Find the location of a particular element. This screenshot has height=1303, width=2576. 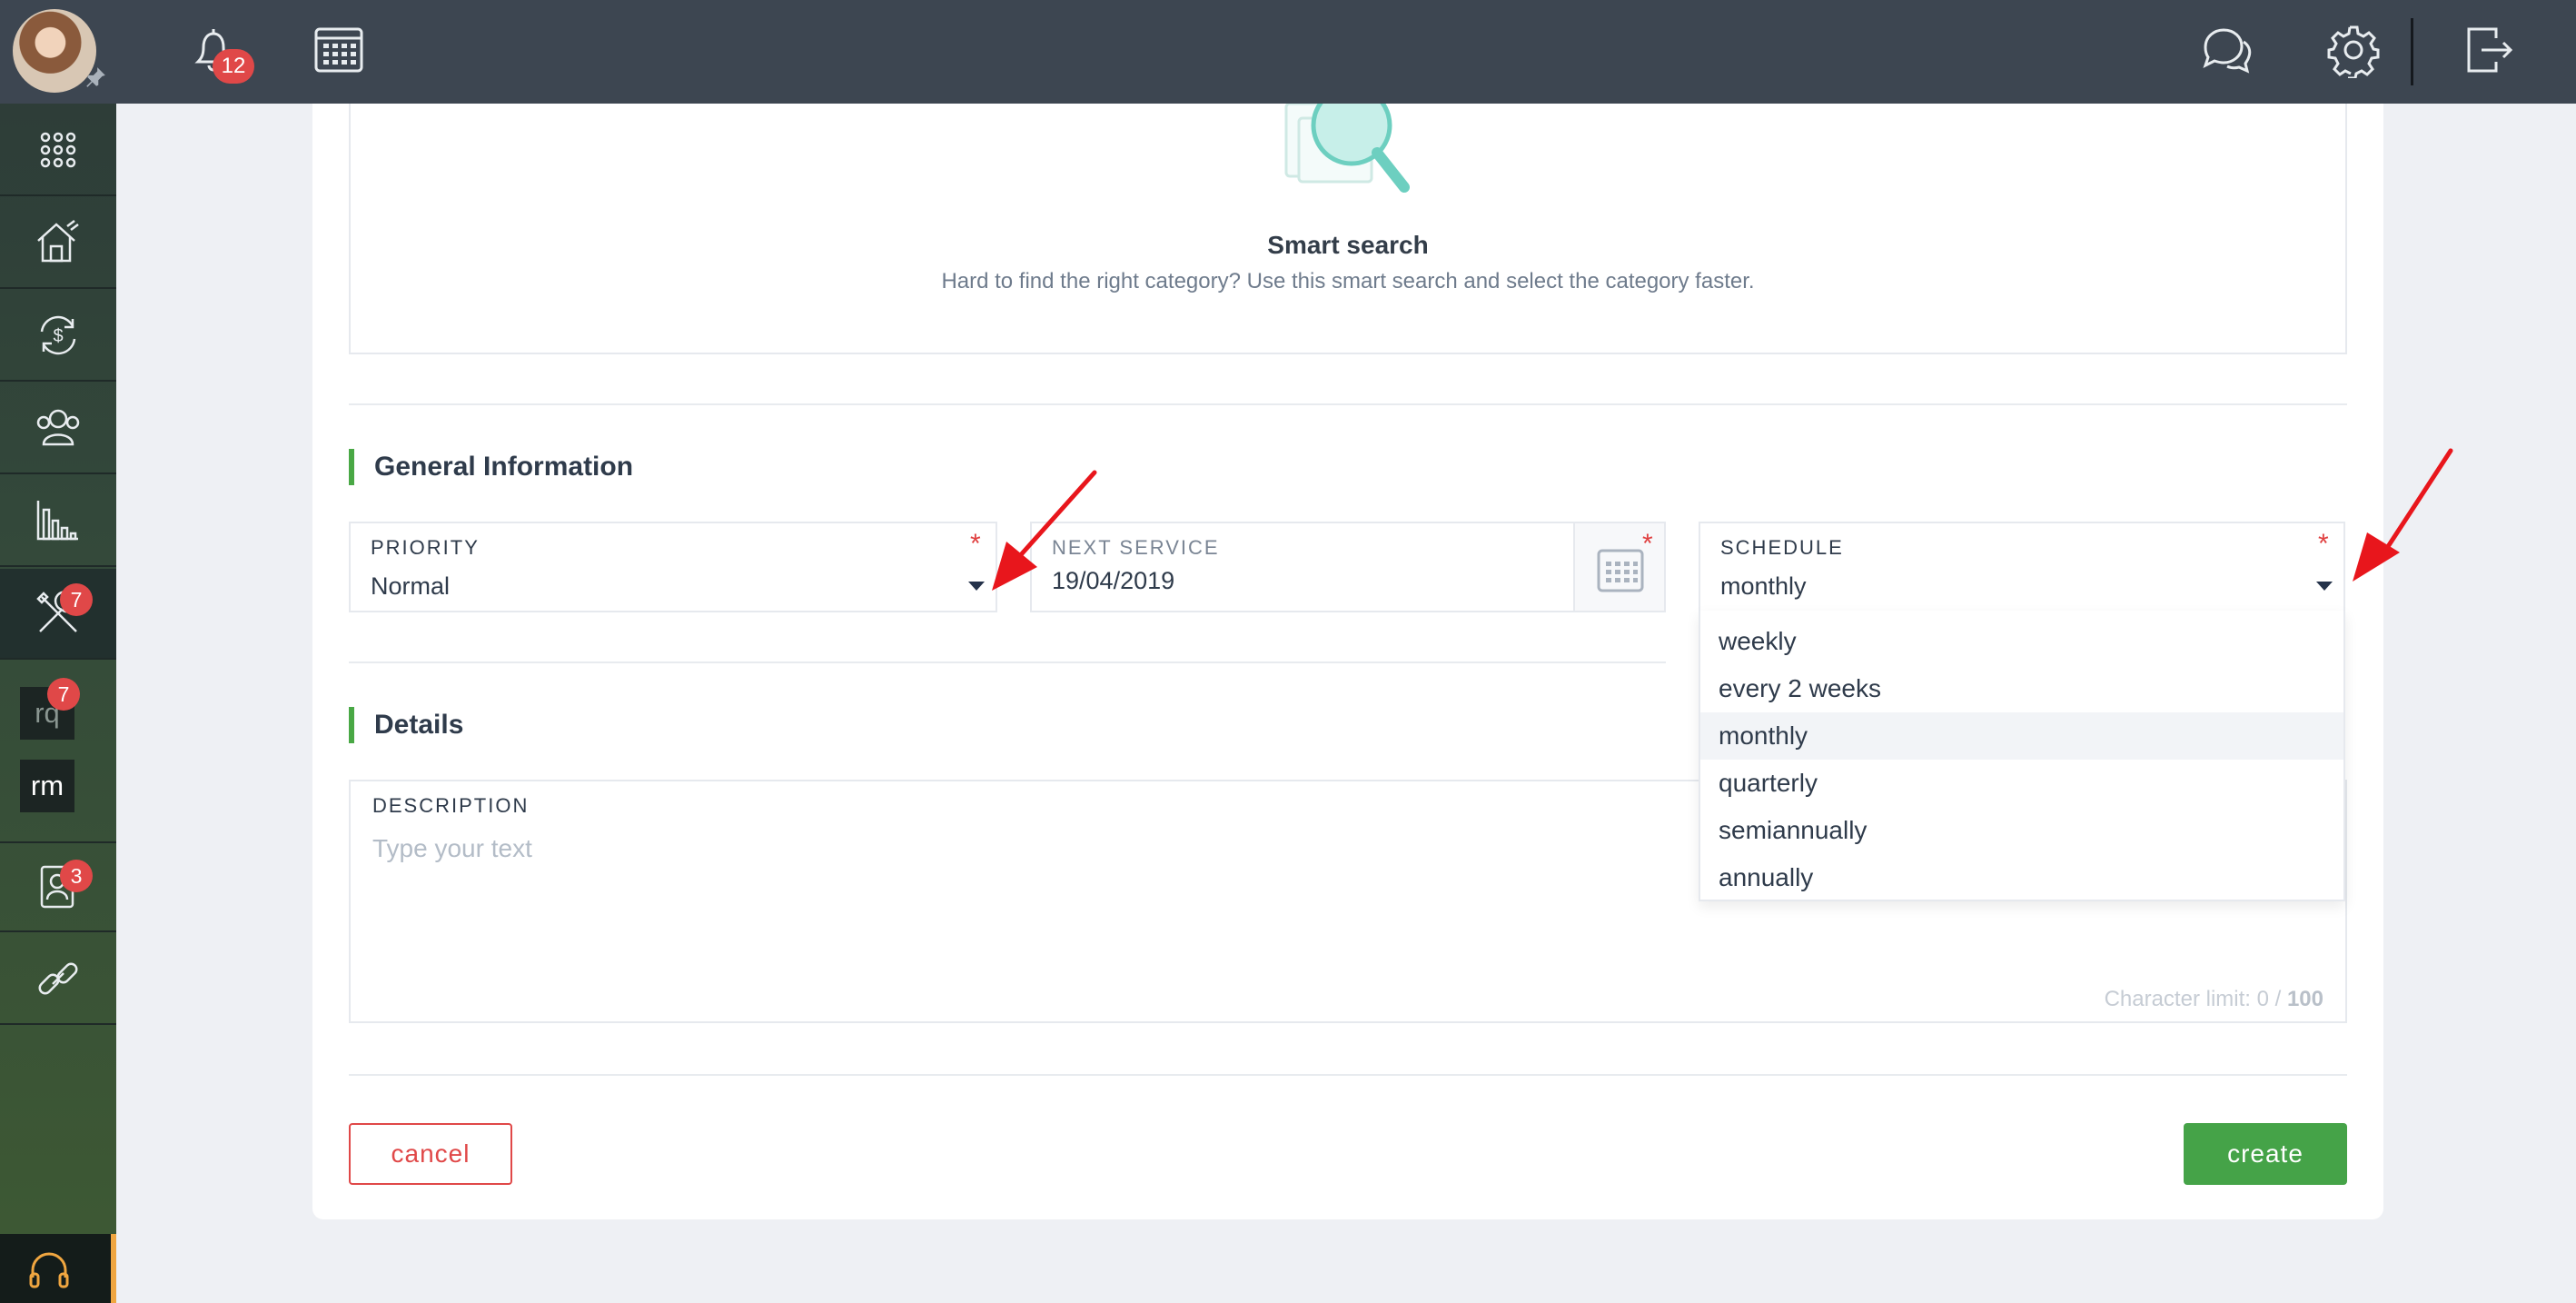

bar-chart-icon is located at coordinates (57, 521).